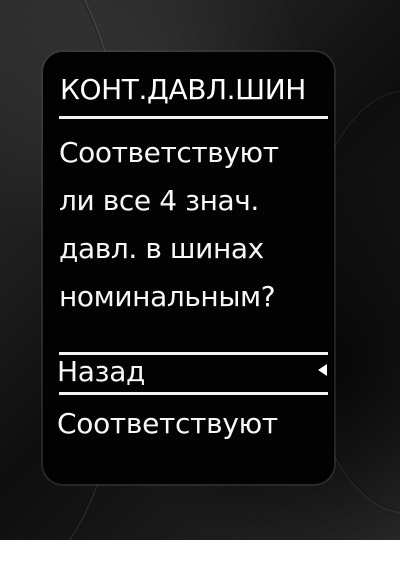  I want to click on menu-item-confirm-label: Соответствуют, so click(167, 423).